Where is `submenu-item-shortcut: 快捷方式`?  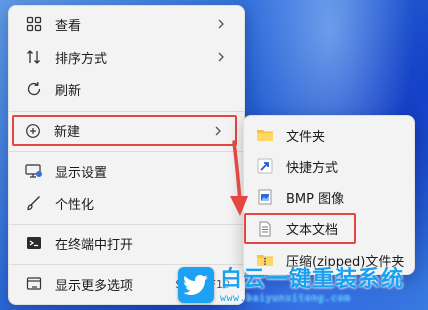
submenu-item-shortcut: 快捷方式 is located at coordinates (329, 166).